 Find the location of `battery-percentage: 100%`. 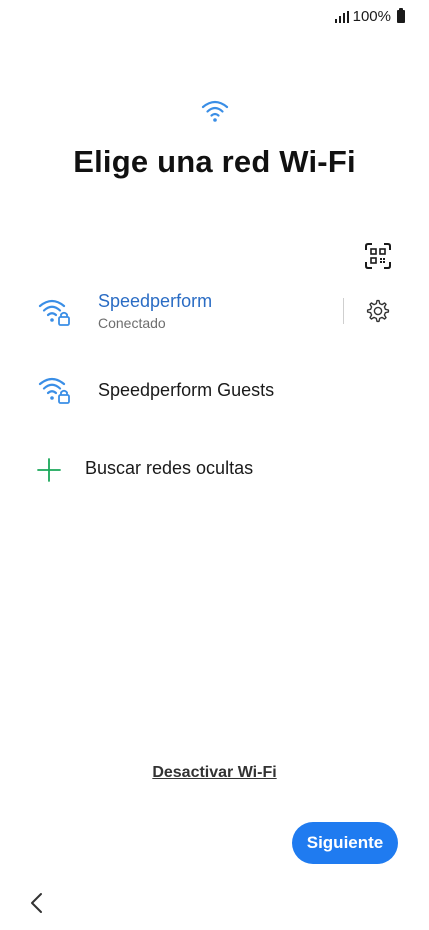

battery-percentage: 100% is located at coordinates (371, 16).